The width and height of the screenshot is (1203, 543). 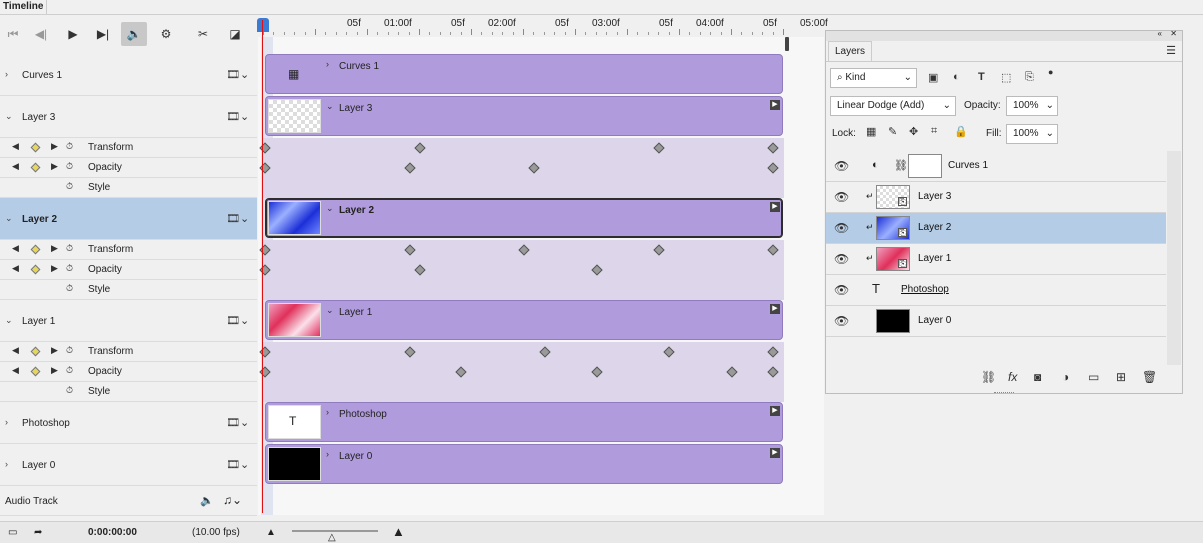 What do you see at coordinates (1065, 377) in the screenshot?
I see `new-adjustment-icon: ◑` at bounding box center [1065, 377].